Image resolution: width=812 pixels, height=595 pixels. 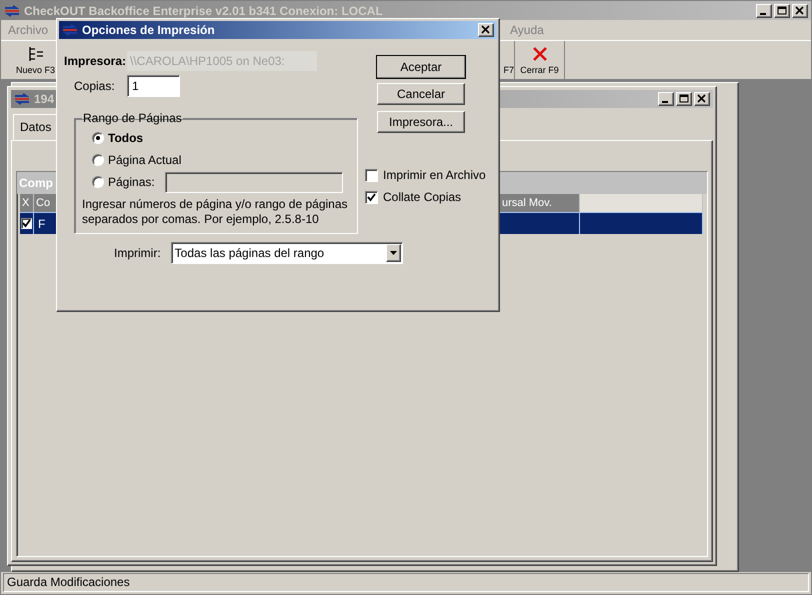 I want to click on print-select: Todas las páginas del rango, so click(x=286, y=253).